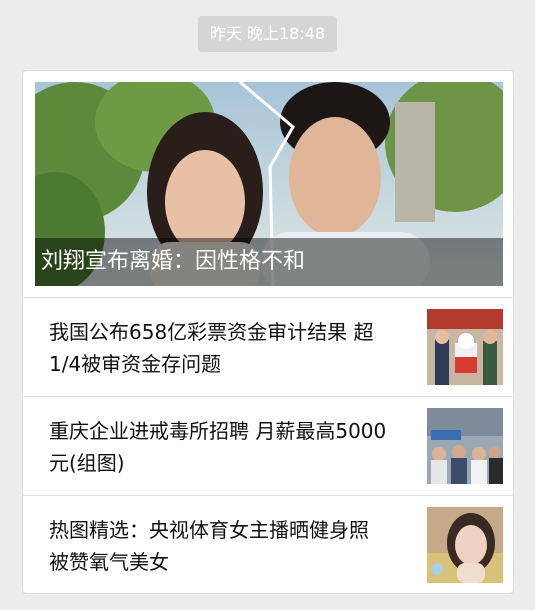 This screenshot has width=535, height=610. I want to click on timestamp-row: 昨天 晚上18:48, so click(267, 34).